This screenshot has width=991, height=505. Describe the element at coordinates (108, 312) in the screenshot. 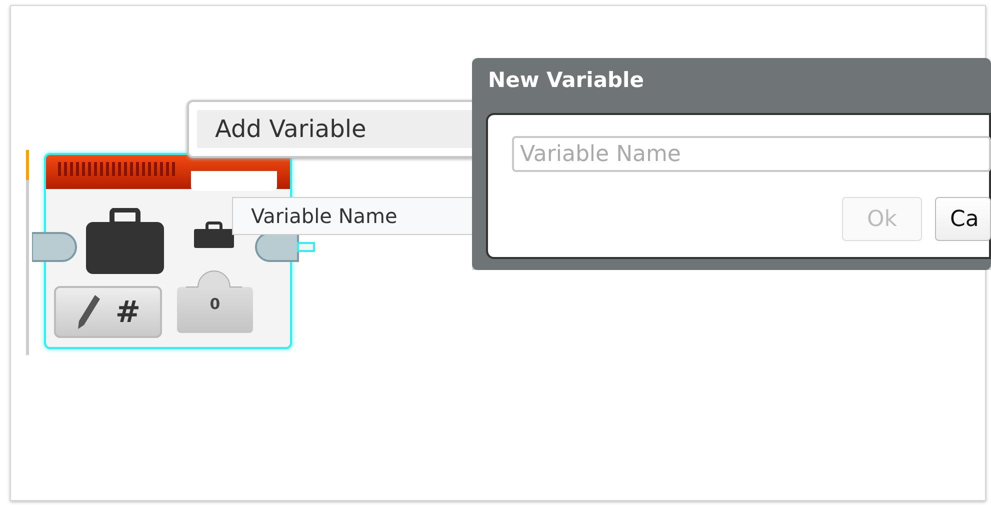

I see `mode-selector: #` at that location.